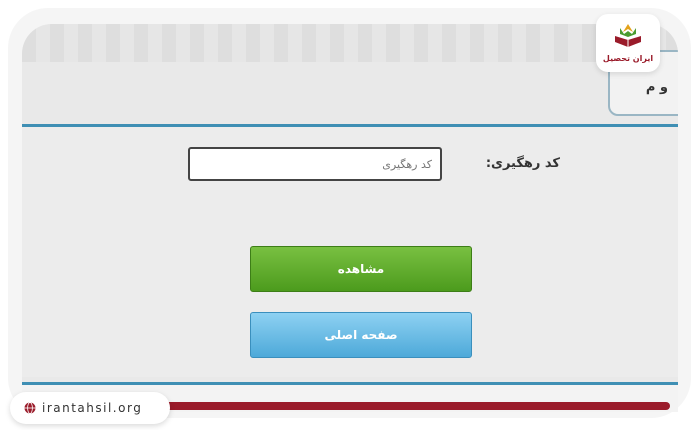 The width and height of the screenshot is (700, 430). What do you see at coordinates (350, 43) in the screenshot?
I see `panel-header` at bounding box center [350, 43].